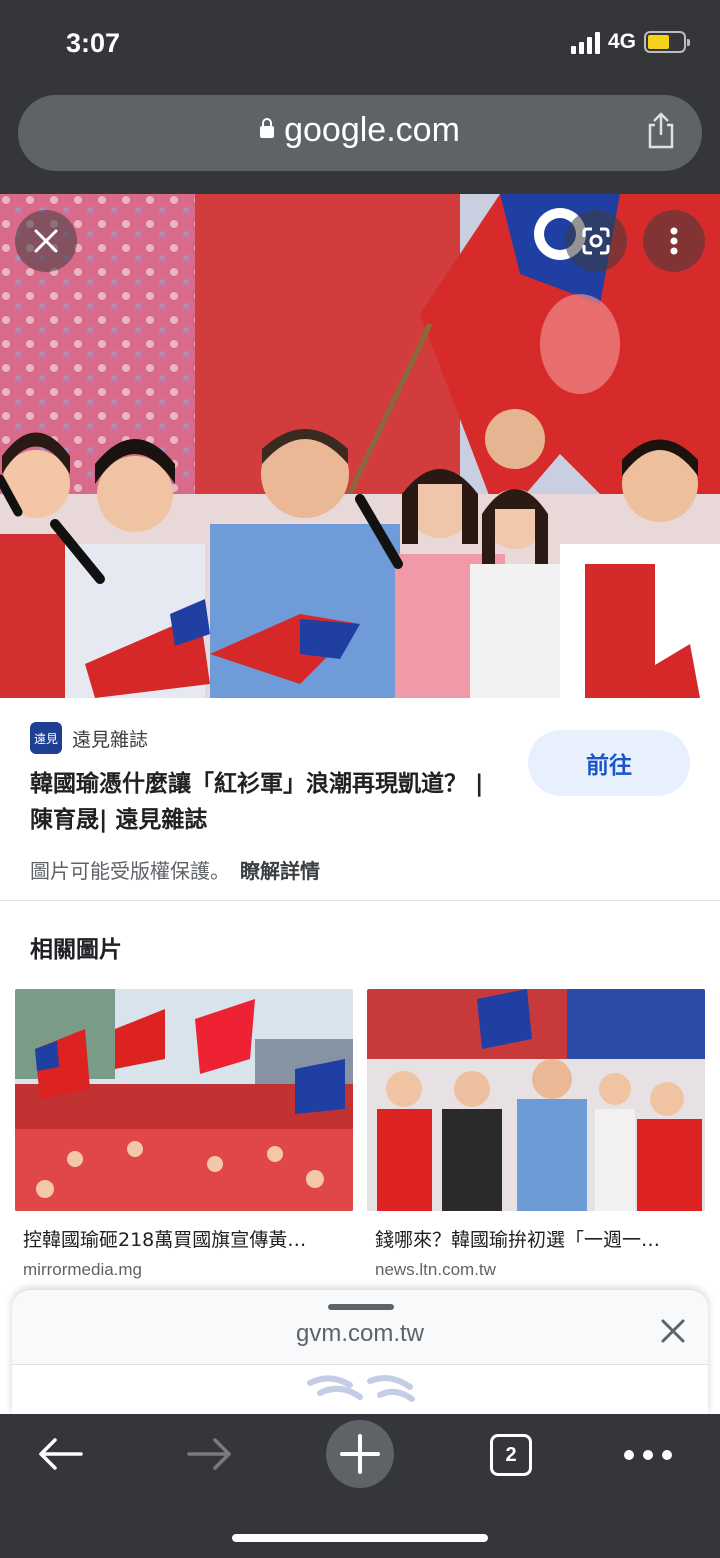 Image resolution: width=720 pixels, height=1558 pixels. Describe the element at coordinates (265, 802) in the screenshot. I see `result-title: 韓國瑜憑什麼讓「紅衫軍」浪潮再現凱道？ | 陳育晟| 遠見雜誌` at that location.